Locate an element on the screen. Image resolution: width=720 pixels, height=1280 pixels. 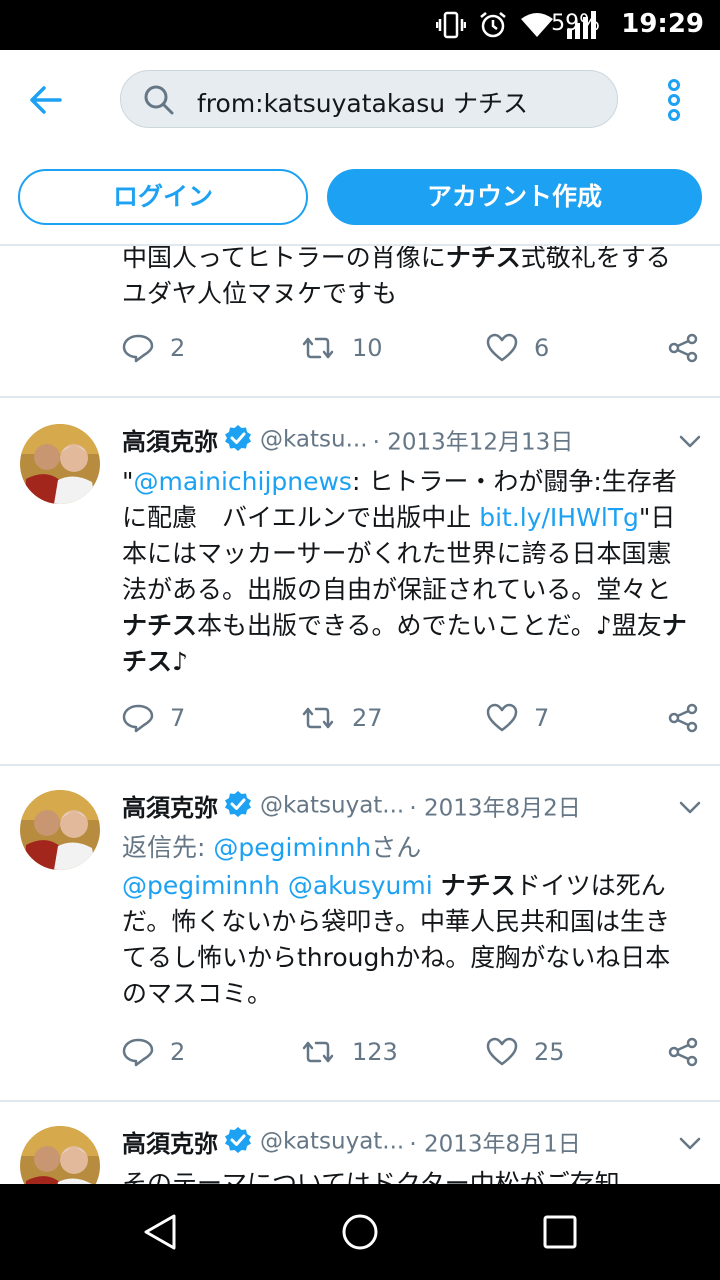
search-query: from:katsuyatakasu ナチス is located at coordinates (363, 103).